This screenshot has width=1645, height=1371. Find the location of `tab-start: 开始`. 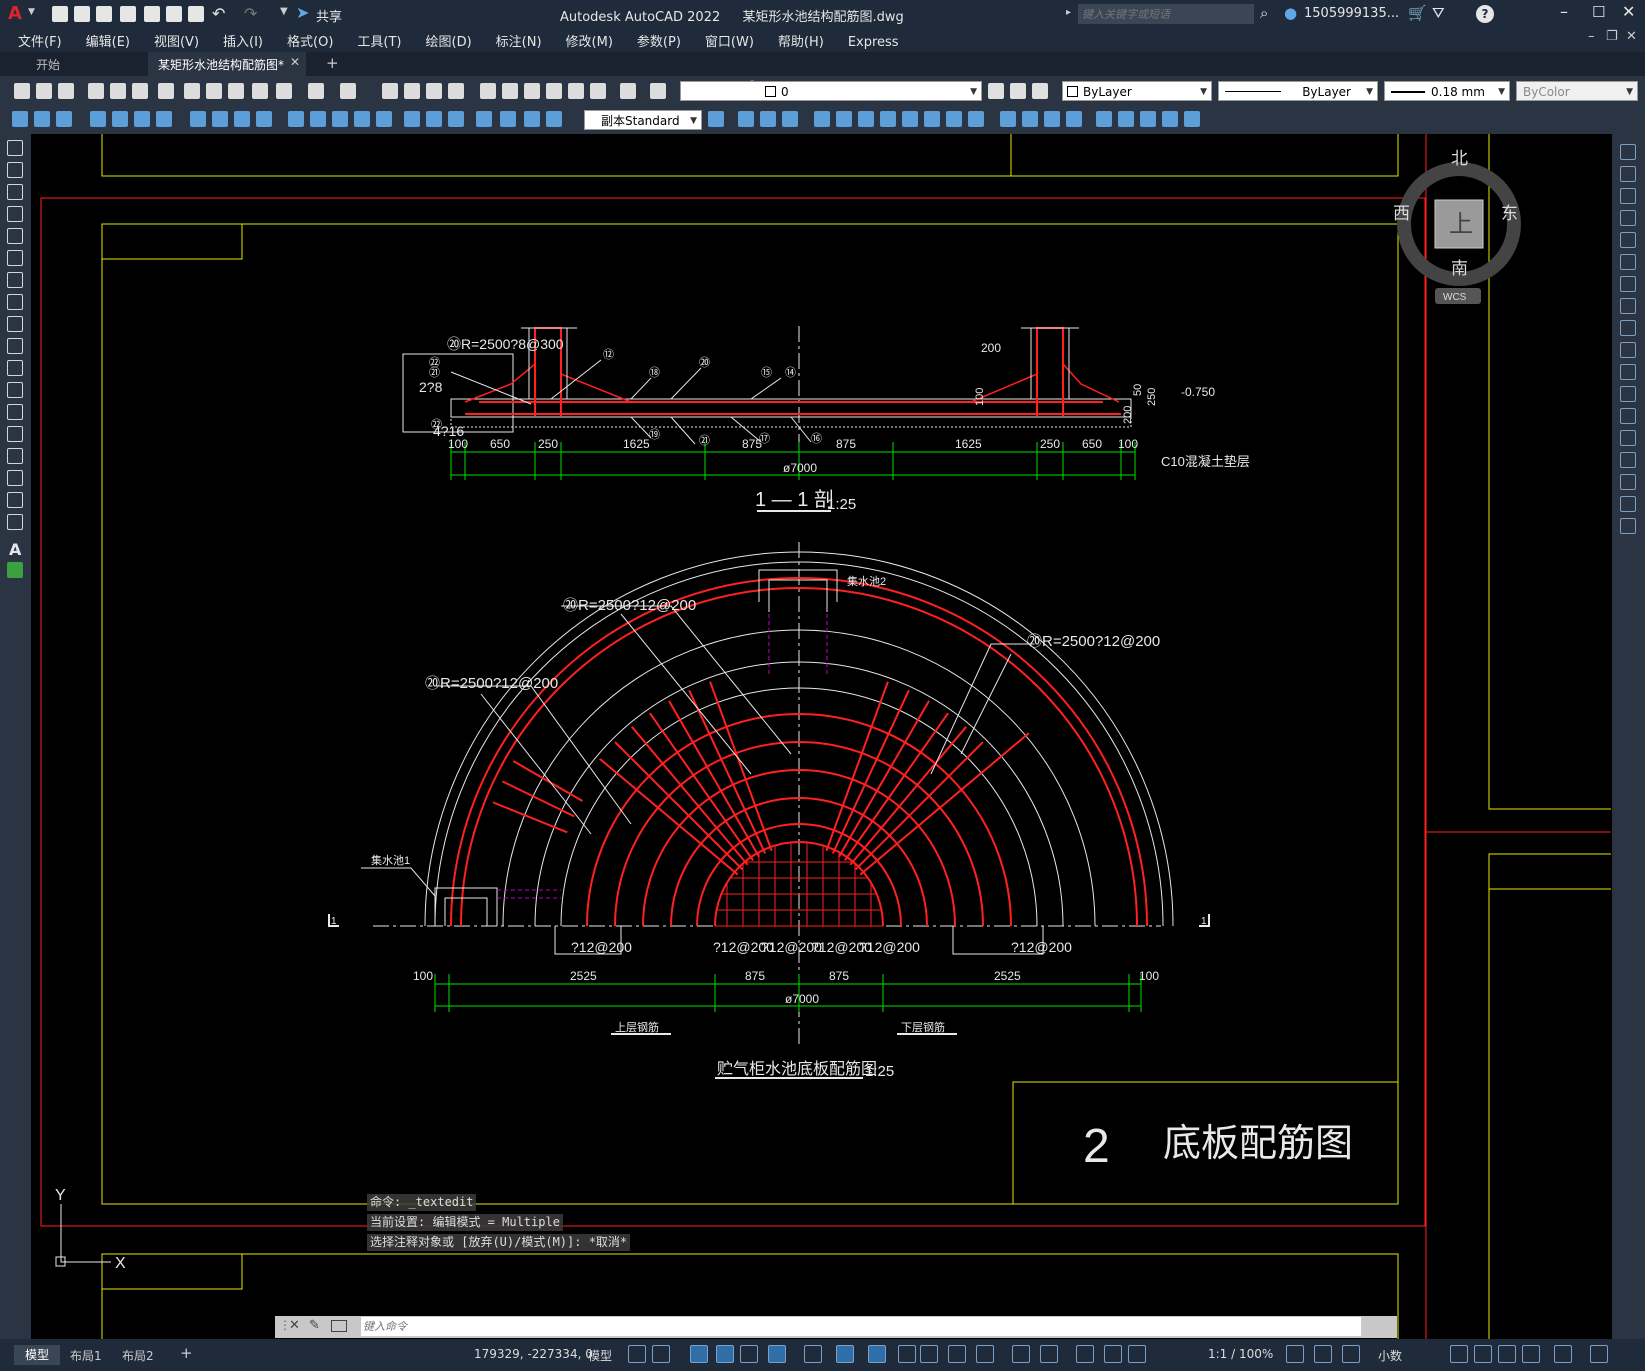

tab-start: 开始 is located at coordinates (74, 64).